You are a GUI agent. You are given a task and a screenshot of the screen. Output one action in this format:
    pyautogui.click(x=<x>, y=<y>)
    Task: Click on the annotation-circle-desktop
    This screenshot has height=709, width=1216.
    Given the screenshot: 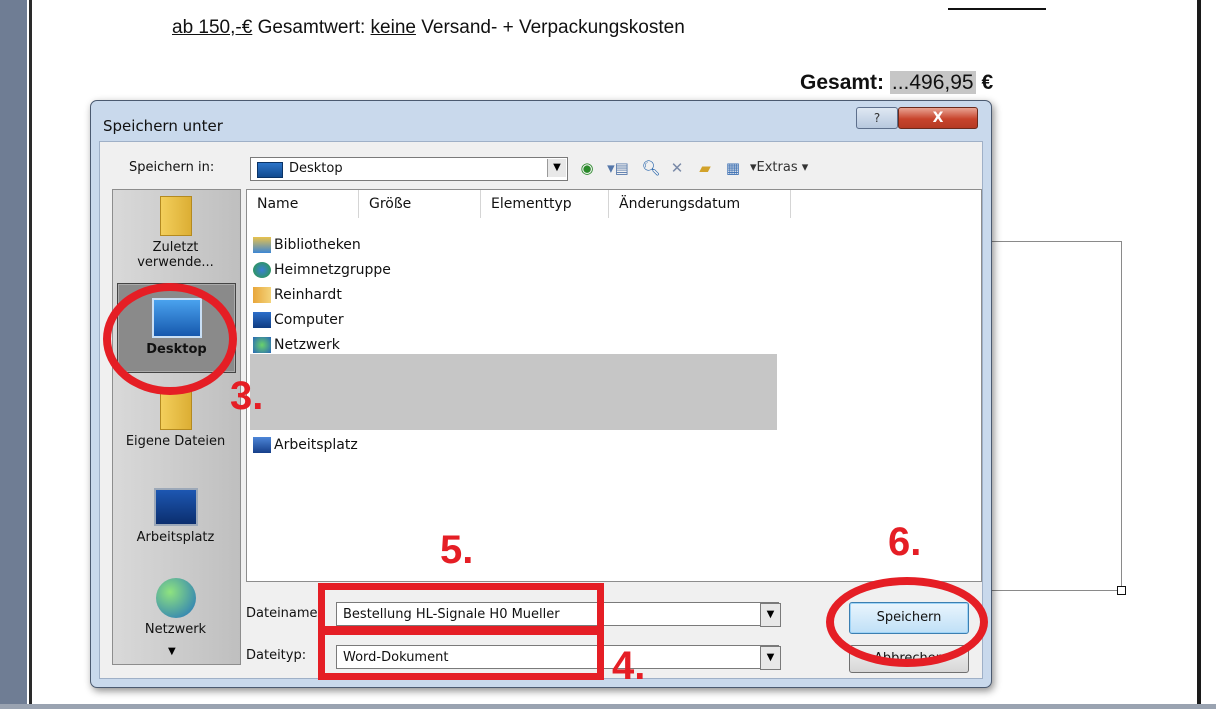 What is the action you would take?
    pyautogui.click(x=170, y=339)
    